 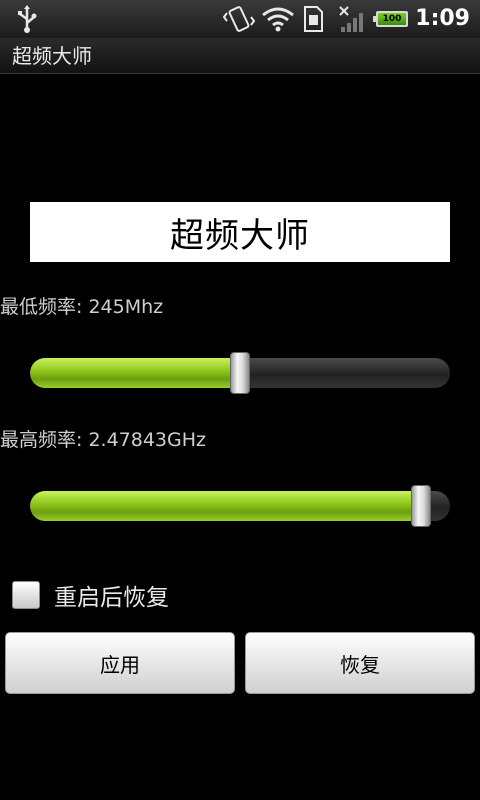 I want to click on battery-icon: 100, so click(x=391, y=19).